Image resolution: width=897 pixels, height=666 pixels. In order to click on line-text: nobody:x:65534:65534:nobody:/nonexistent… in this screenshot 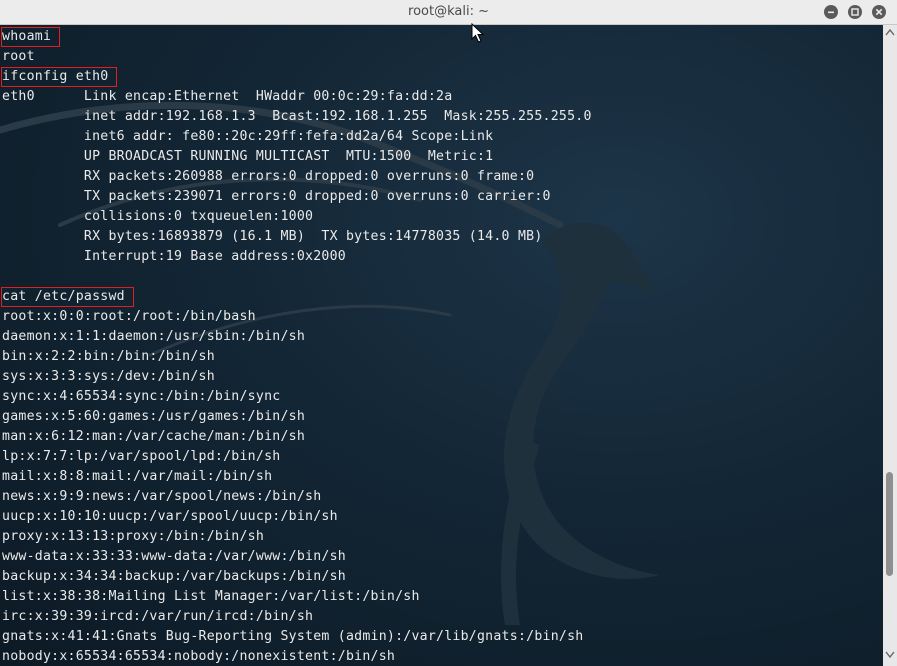, I will do `click(199, 656)`.